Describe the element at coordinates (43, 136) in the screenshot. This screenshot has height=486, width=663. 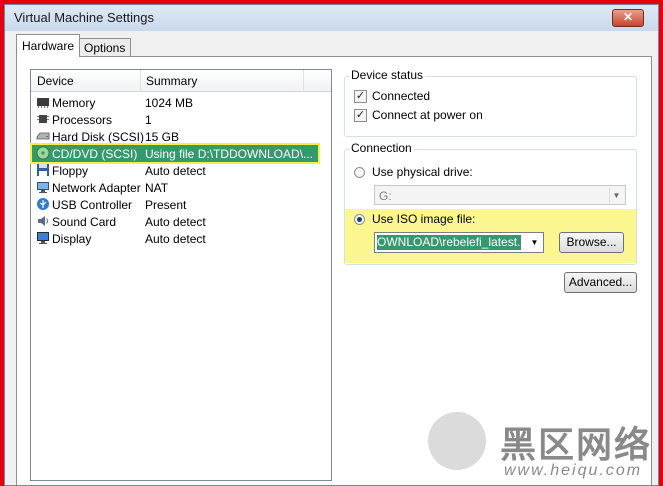
I see `hard-disk-icon` at that location.